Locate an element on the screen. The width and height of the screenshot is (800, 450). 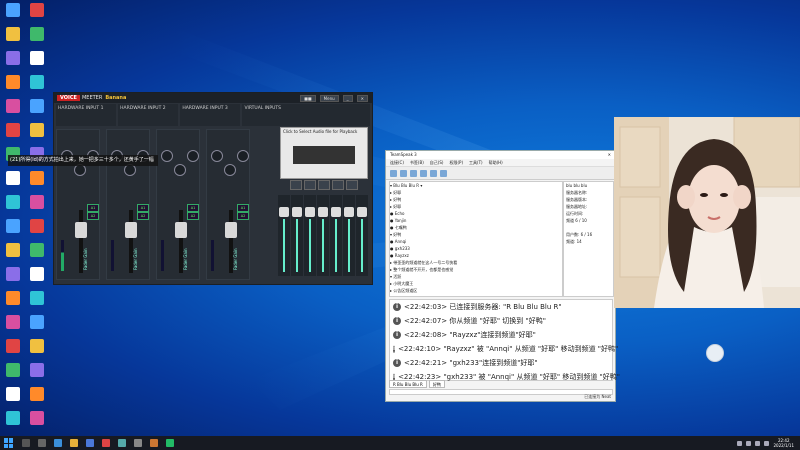
channel-tree-item: ▸ 好耶 is located at coordinates (476, 206).